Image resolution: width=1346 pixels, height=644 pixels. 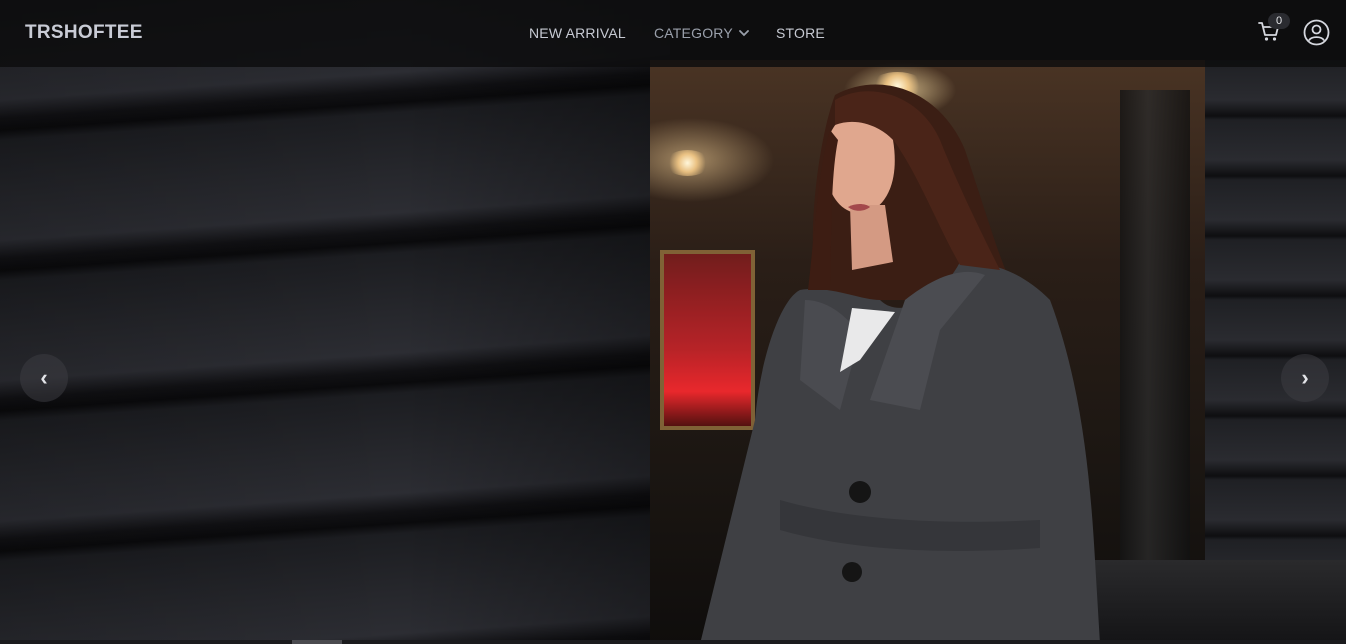 What do you see at coordinates (1279, 21) in the screenshot?
I see `cart-count-badge: 0` at bounding box center [1279, 21].